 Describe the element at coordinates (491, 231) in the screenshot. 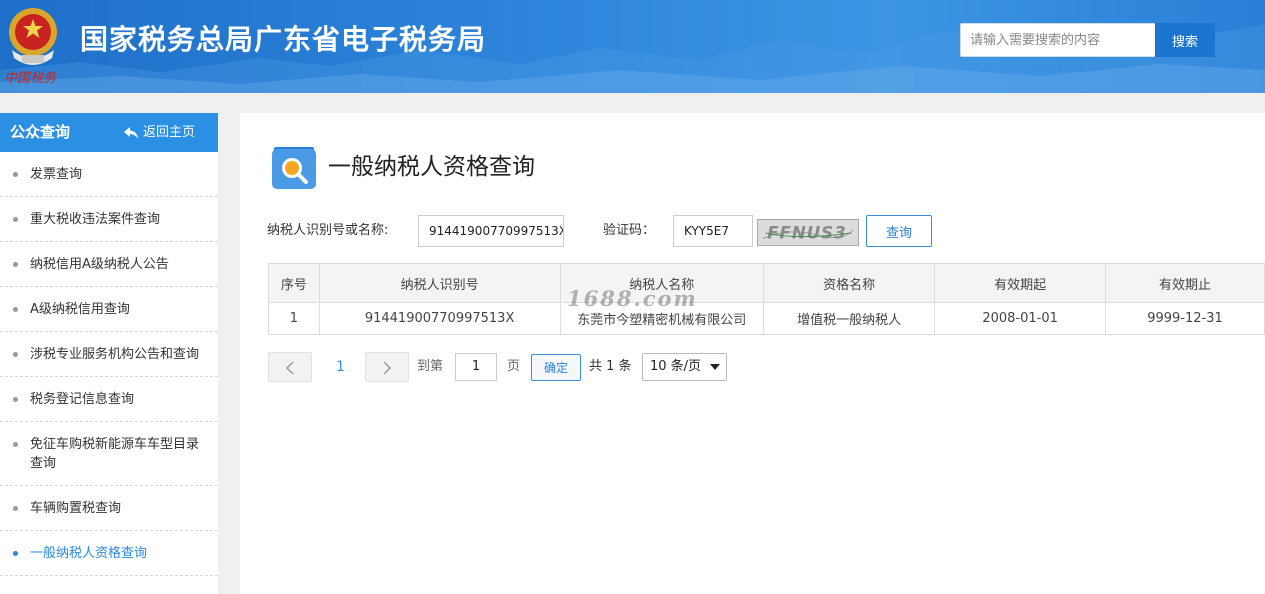

I see `taxpayer-id-input: 91441900770997513X` at that location.